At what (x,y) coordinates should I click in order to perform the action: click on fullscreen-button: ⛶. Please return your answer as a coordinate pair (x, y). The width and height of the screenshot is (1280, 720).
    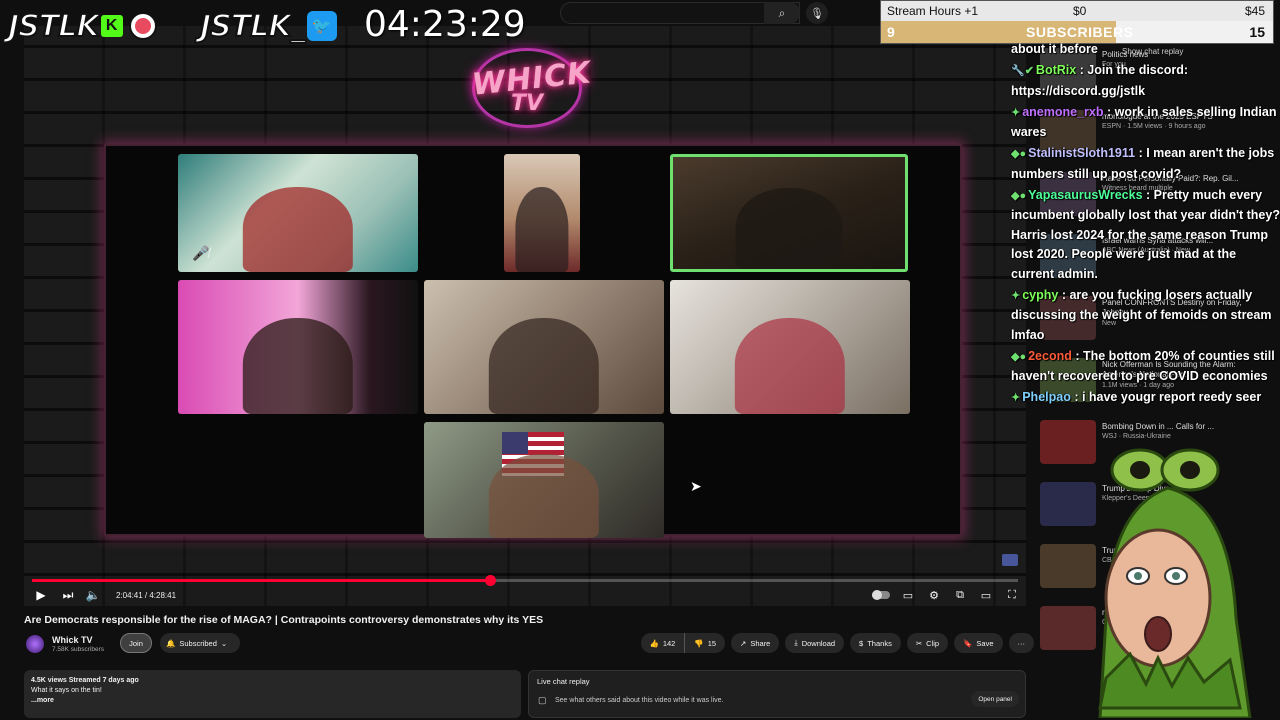
    Looking at the image, I should click on (1012, 595).